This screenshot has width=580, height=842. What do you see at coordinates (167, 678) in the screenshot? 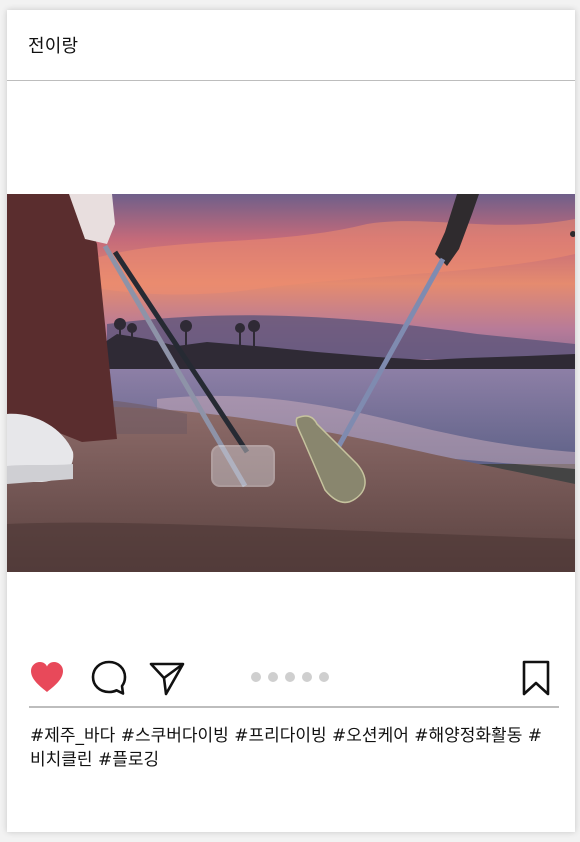
I see `paper-plane-icon` at bounding box center [167, 678].